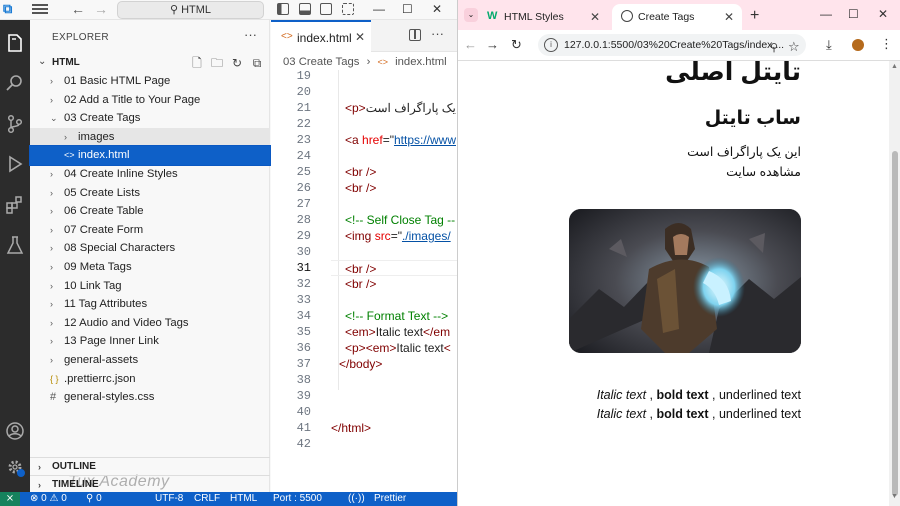 The width and height of the screenshot is (900, 506). What do you see at coordinates (15, 431) in the screenshot?
I see `accounts-icon` at bounding box center [15, 431].